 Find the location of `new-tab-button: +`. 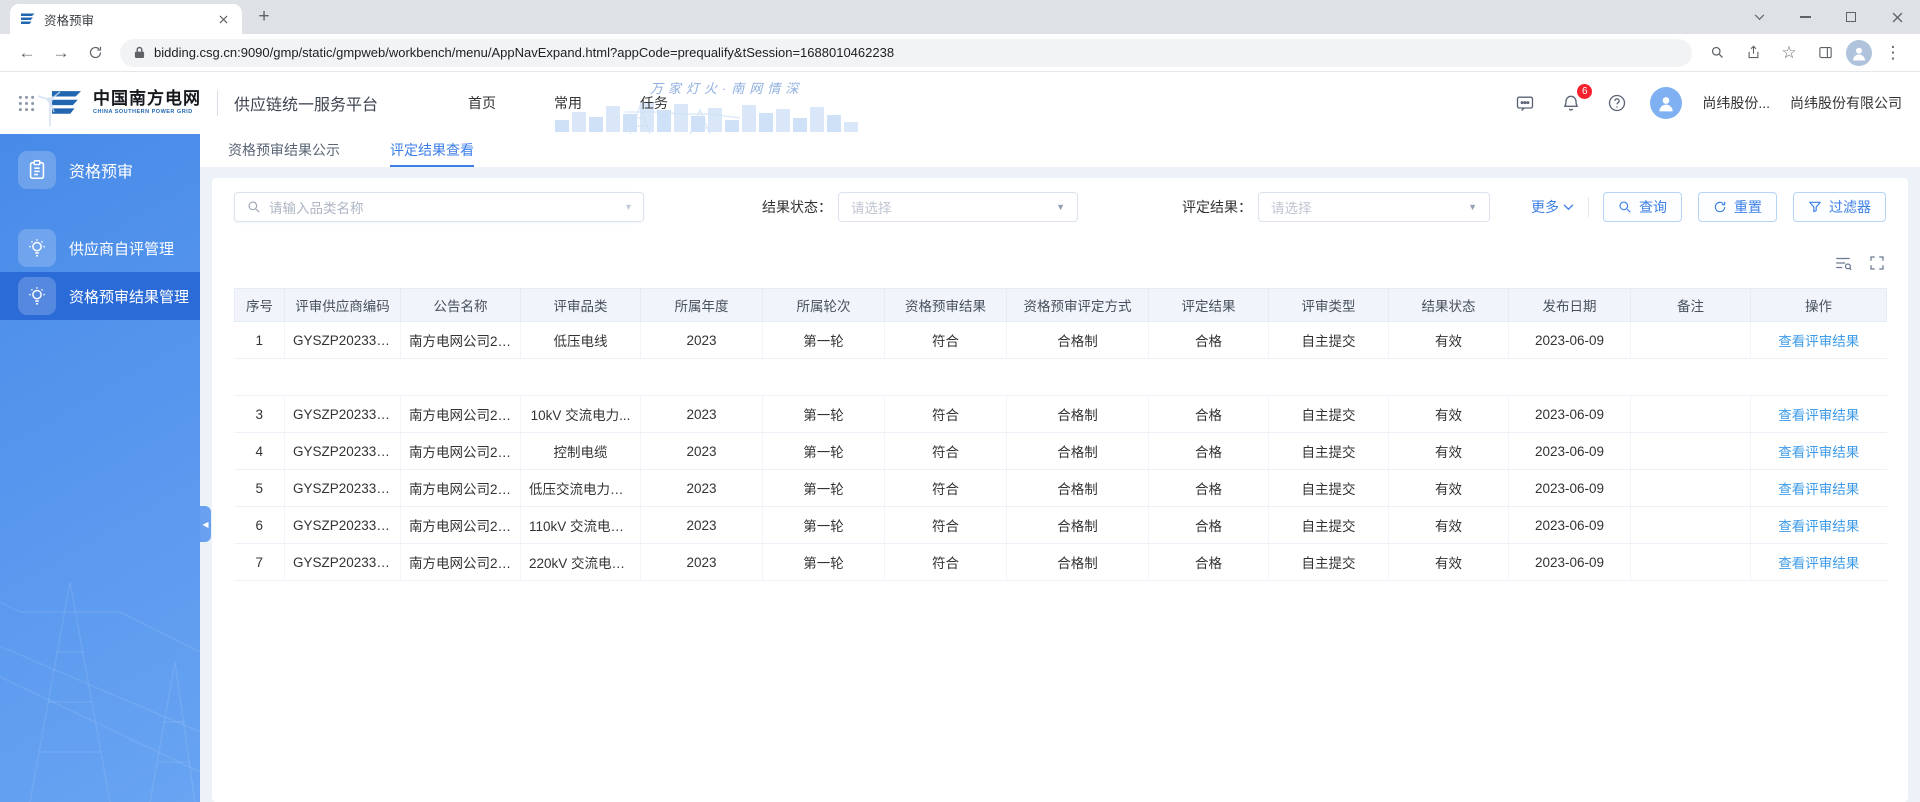

new-tab-button: + is located at coordinates (264, 17).